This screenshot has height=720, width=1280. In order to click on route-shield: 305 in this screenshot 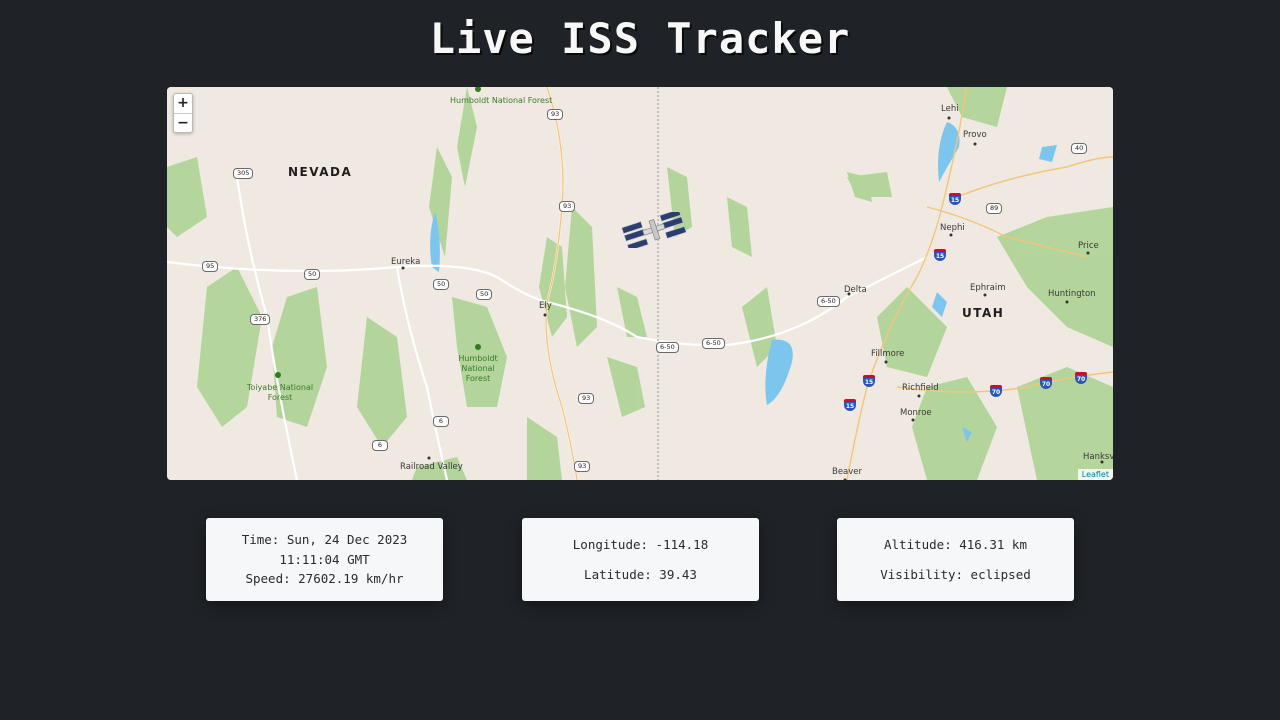, I will do `click(243, 173)`.